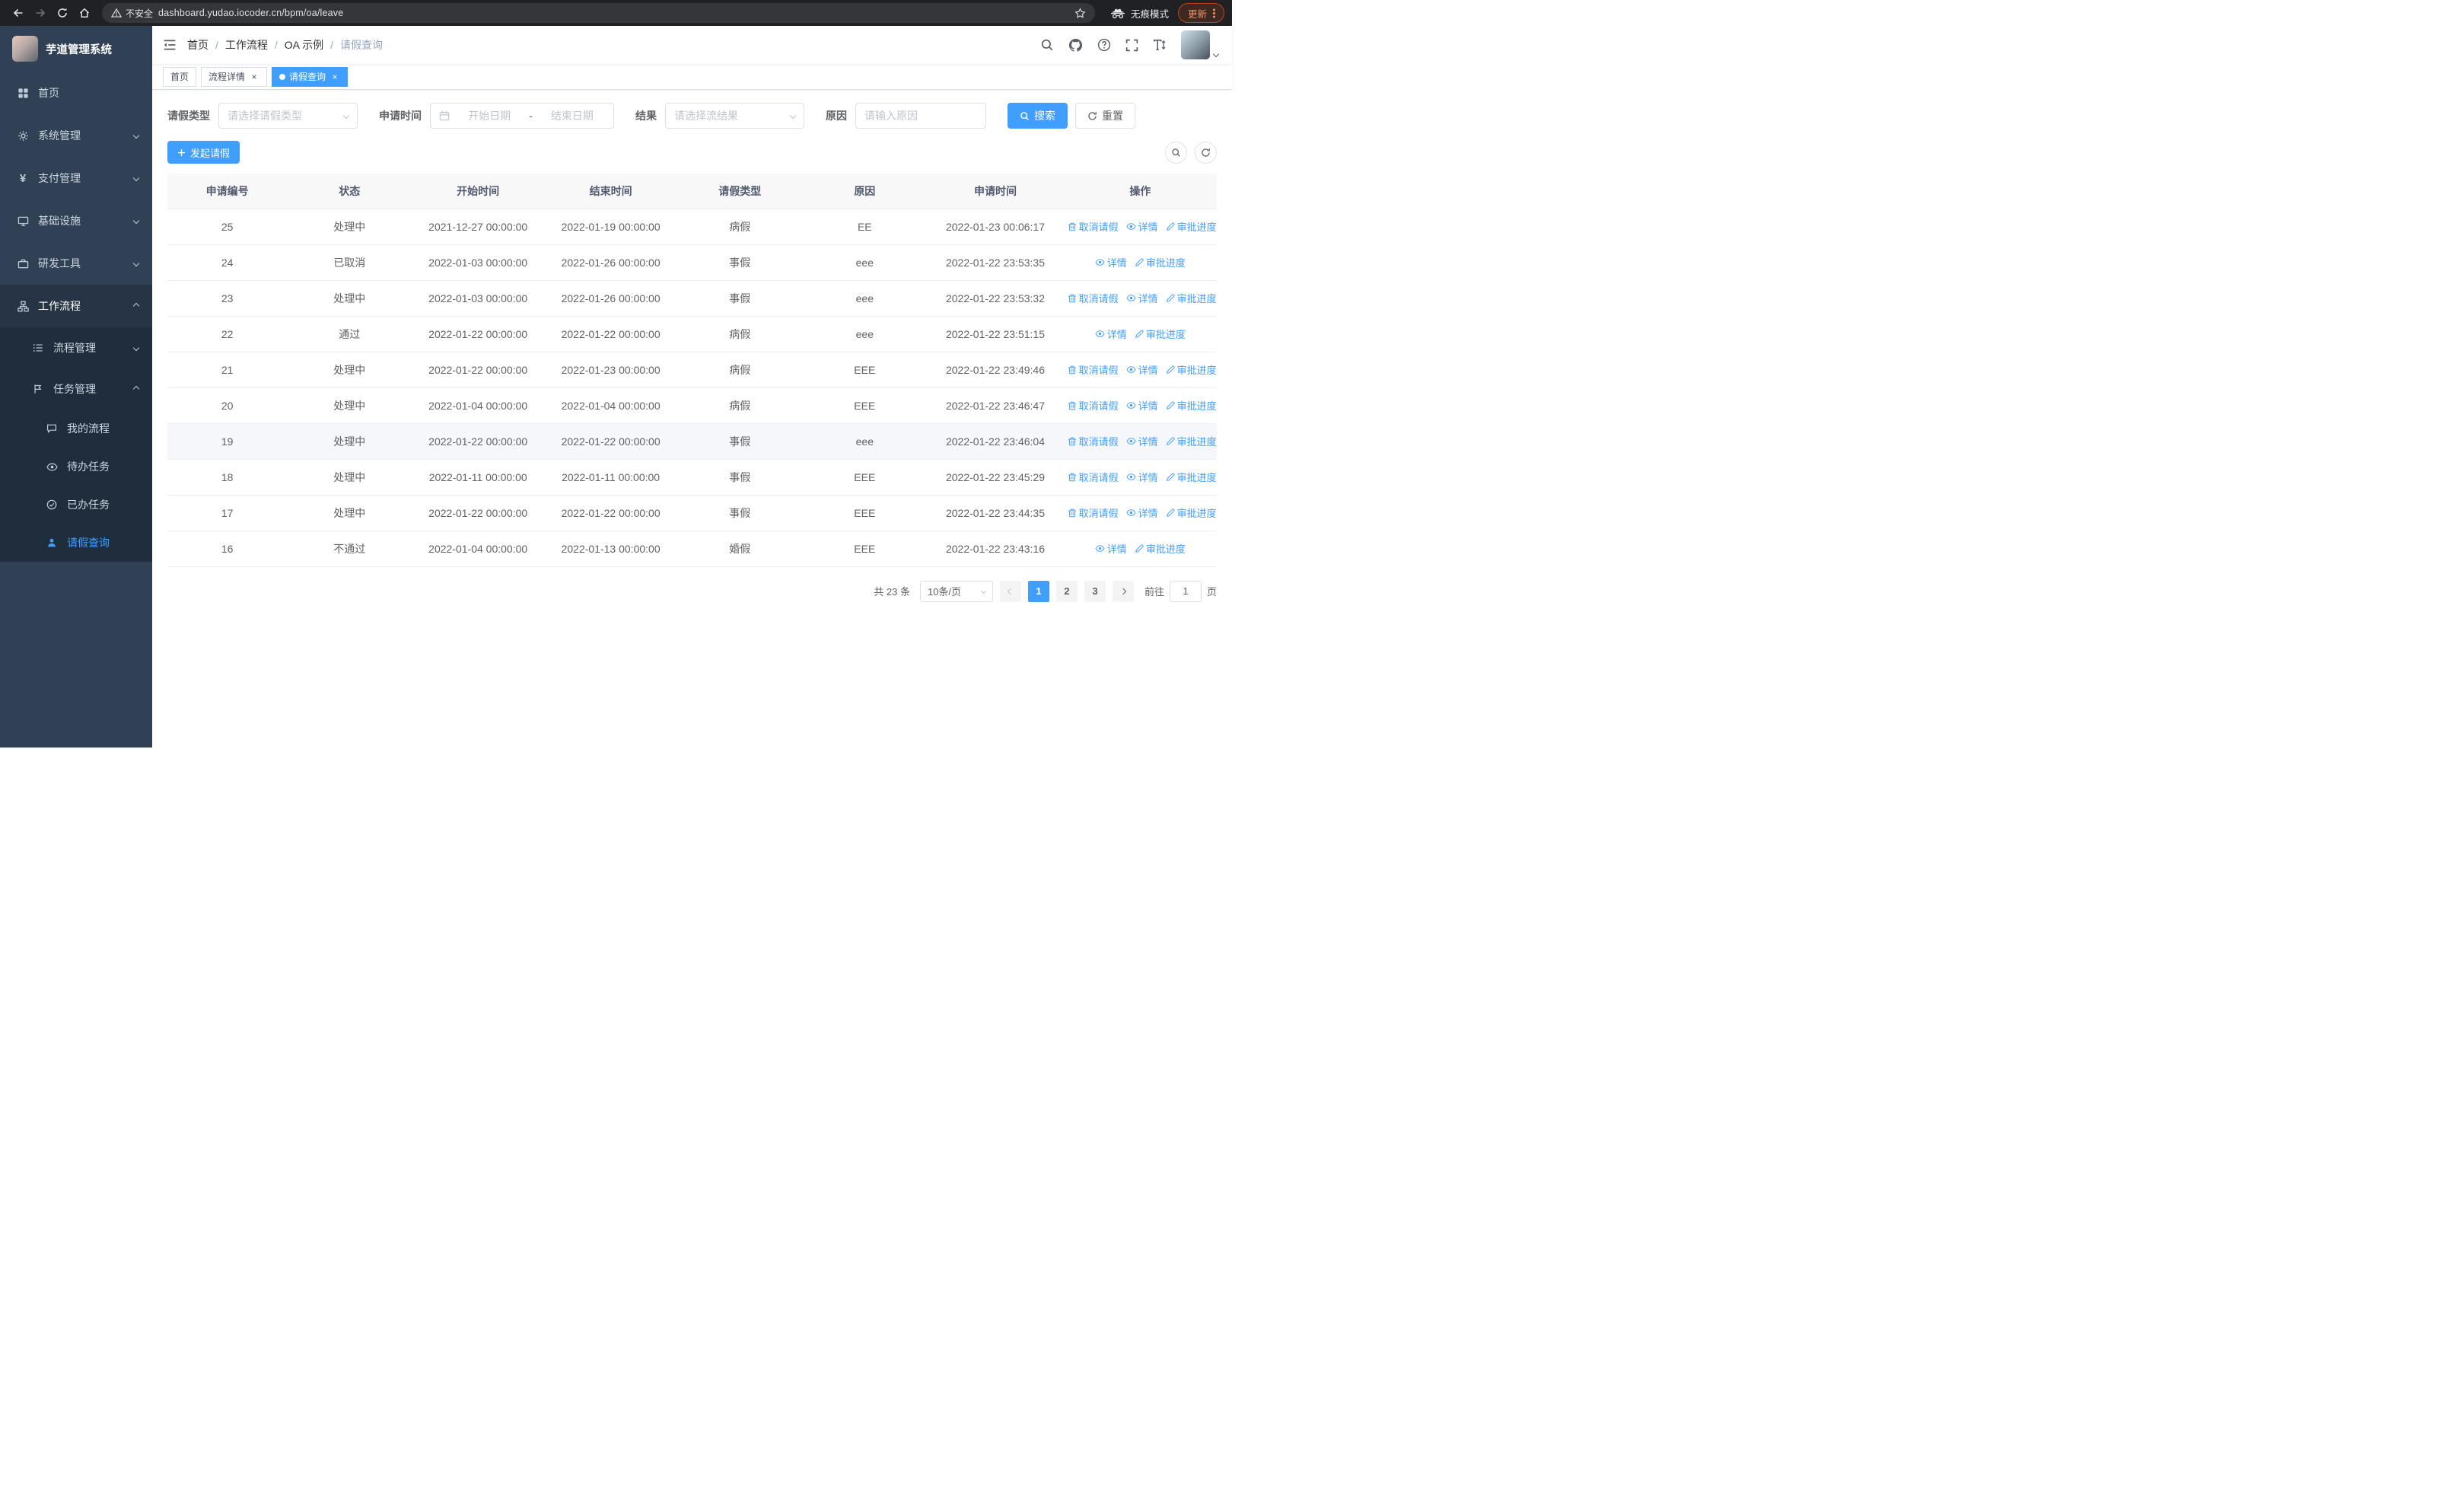 The image size is (2464, 1495). Describe the element at coordinates (246, 45) in the screenshot. I see `breadcrumb-workflow: 工作流程` at that location.